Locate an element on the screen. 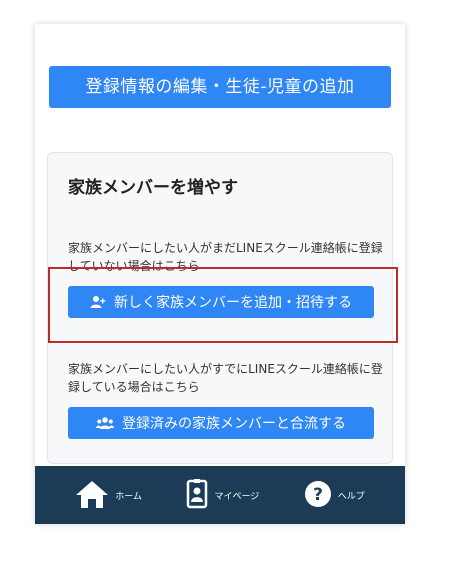  nav-home-label: ホーム is located at coordinates (128, 496).